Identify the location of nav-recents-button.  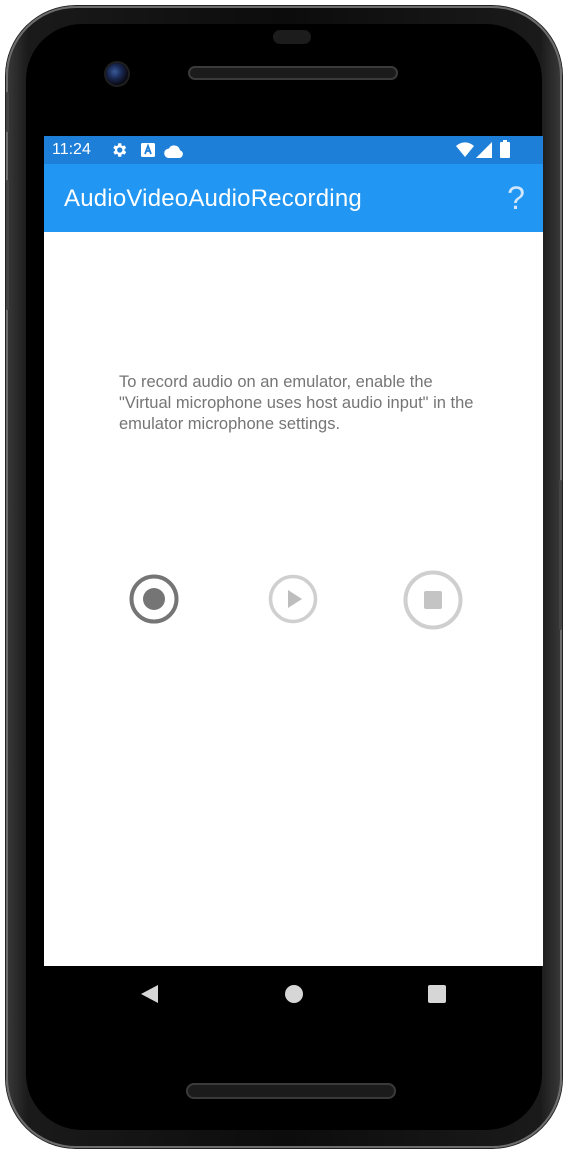
(437, 996).